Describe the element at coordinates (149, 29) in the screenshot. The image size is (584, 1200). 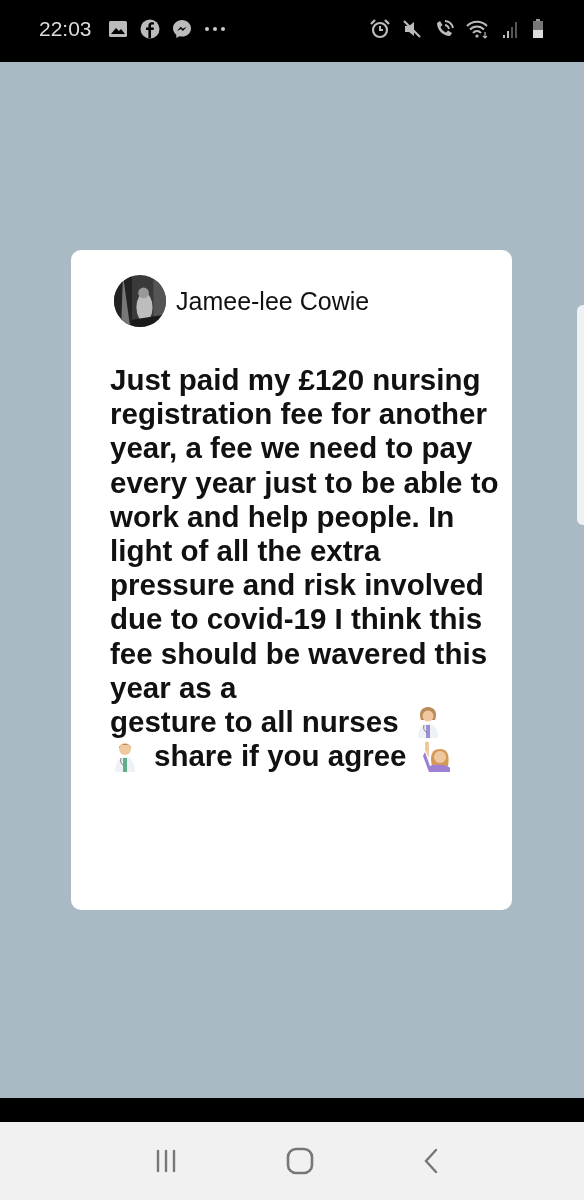
I see `facebook-icon` at that location.